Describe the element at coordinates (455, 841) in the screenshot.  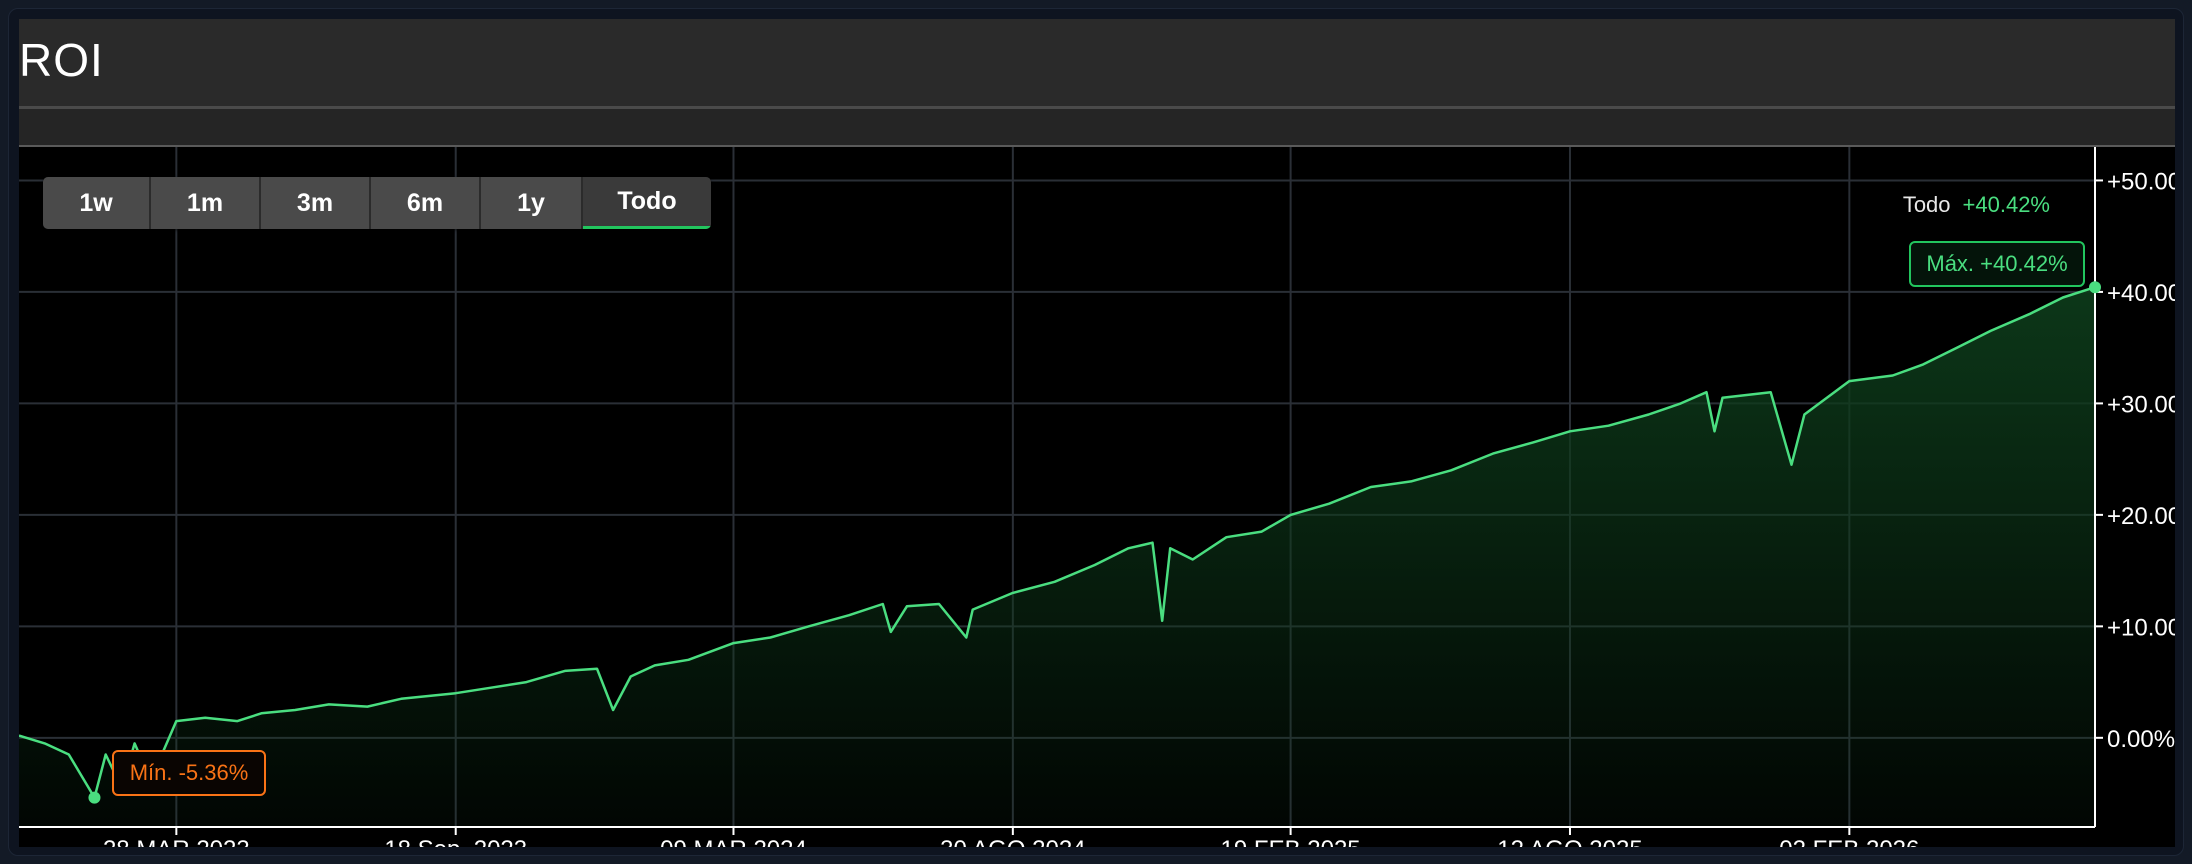
I see `x-tick-label: 18 Sep. 2023` at that location.